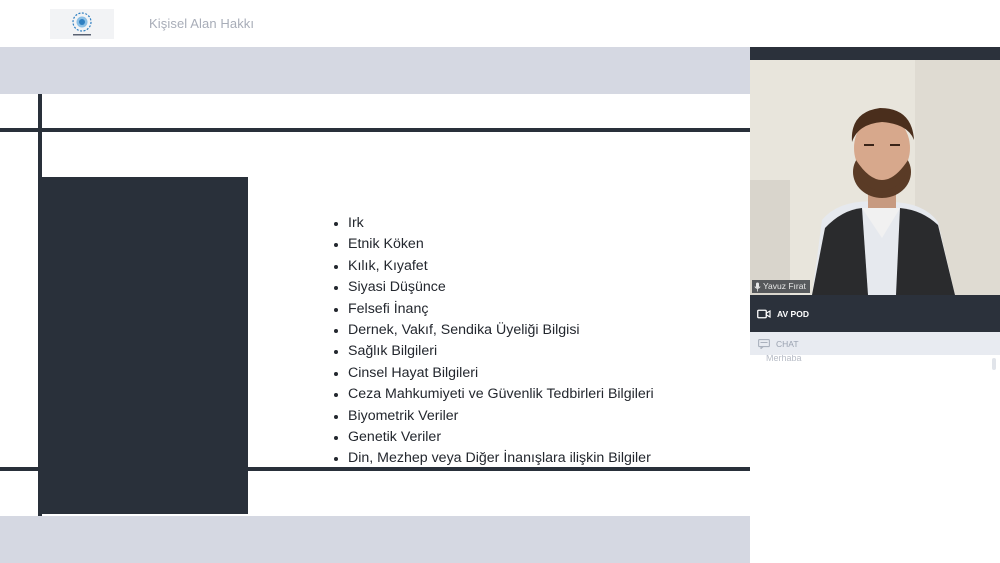 The image size is (1000, 563). Describe the element at coordinates (764, 343) in the screenshot. I see `chat-icon` at that location.